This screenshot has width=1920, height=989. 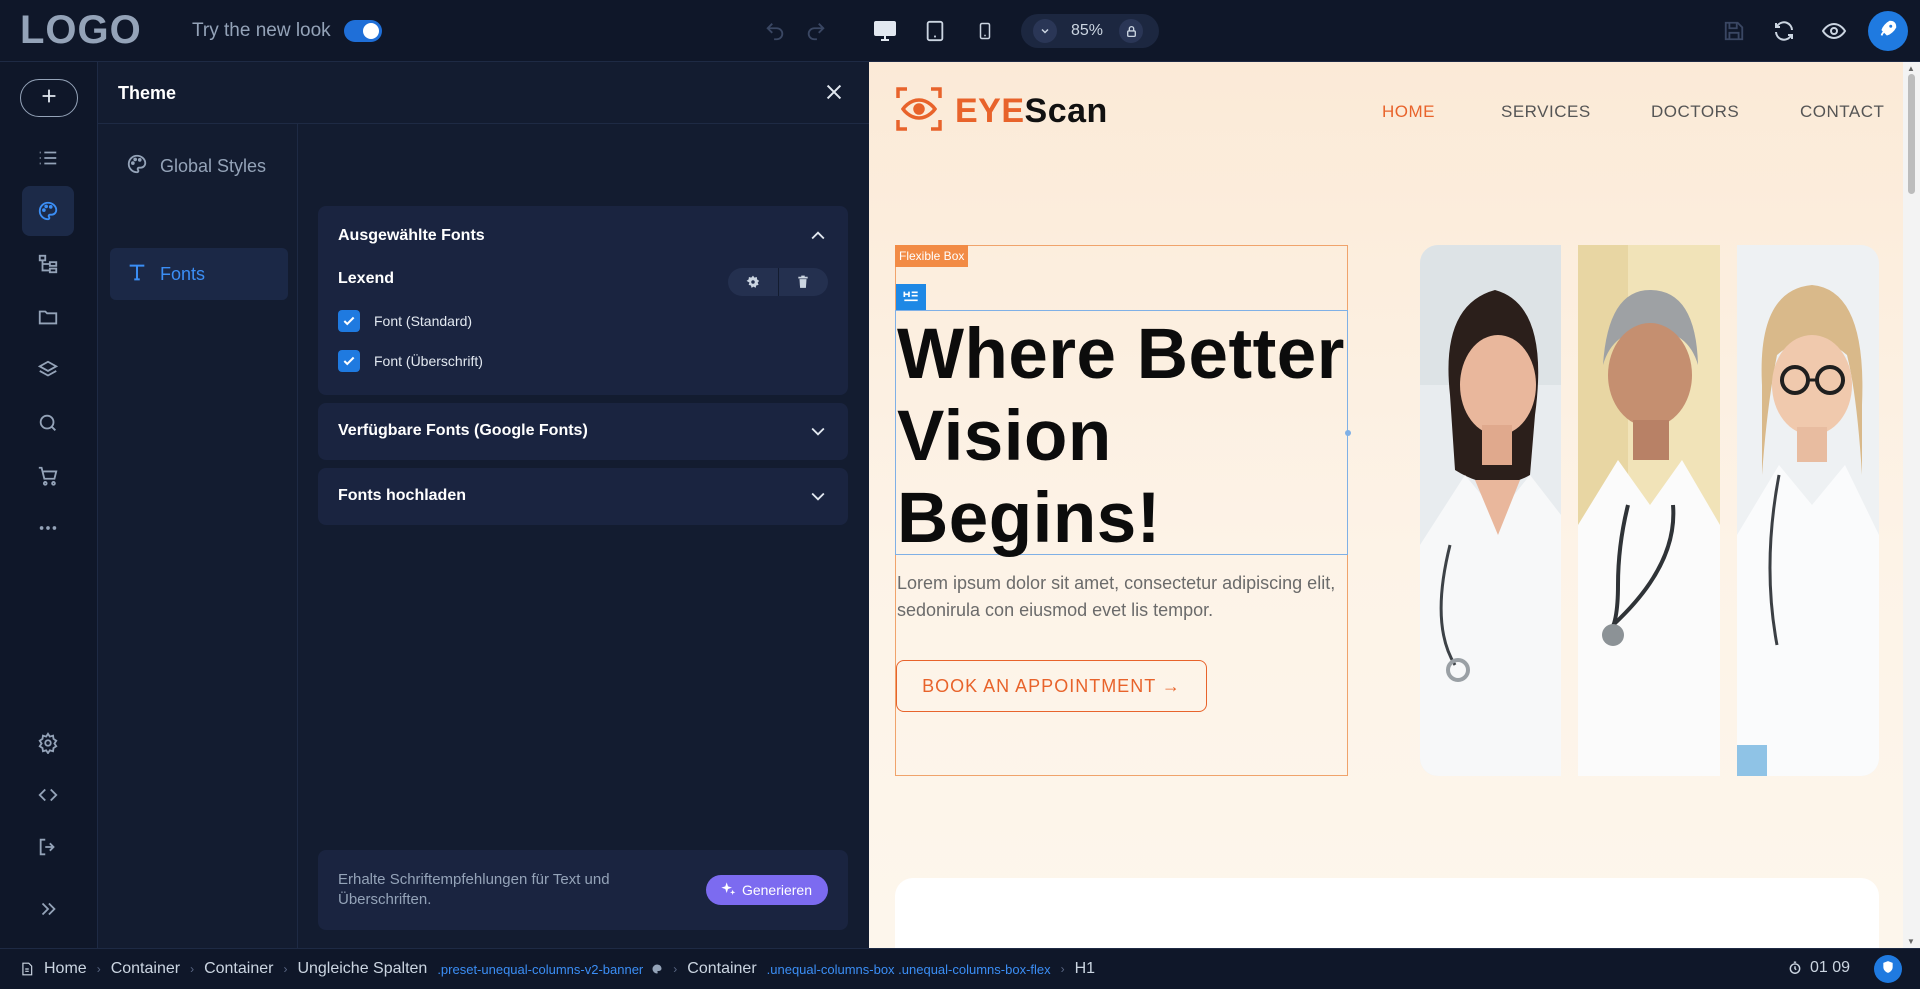 What do you see at coordinates (583, 496) in the screenshot?
I see `upload-fonts-section: Fonts hochladen` at bounding box center [583, 496].